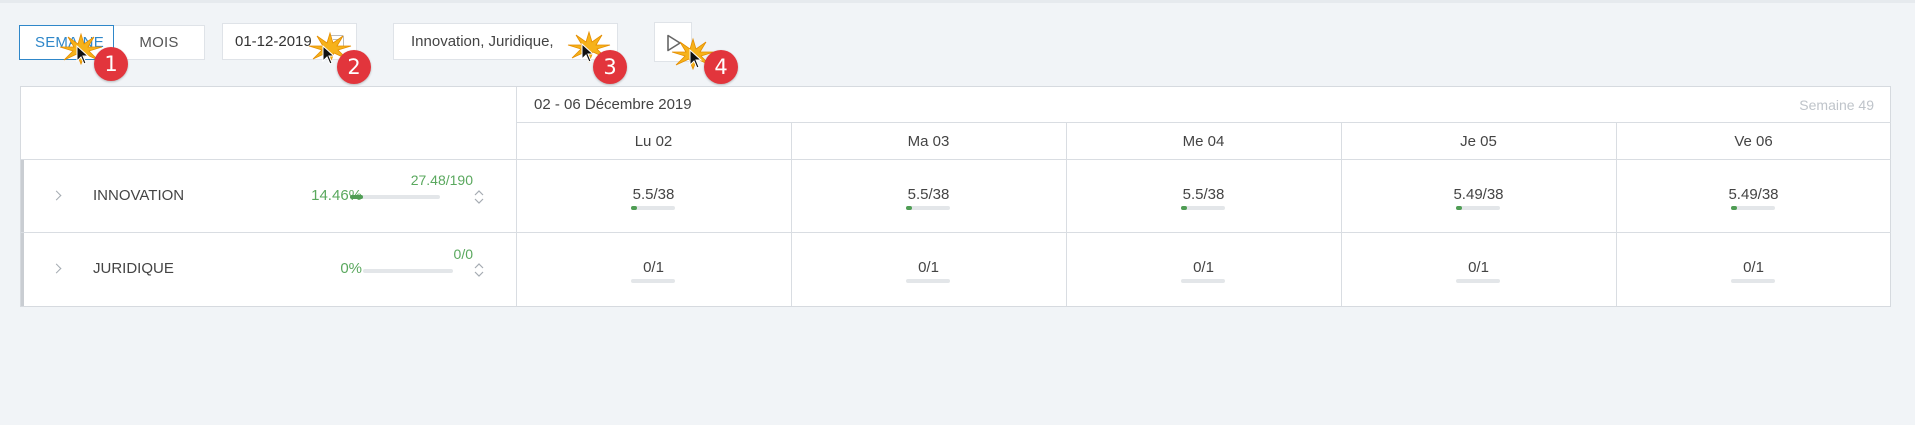 The image size is (1915, 425). What do you see at coordinates (159, 42) in the screenshot?
I see `month-view-button: MOIS` at bounding box center [159, 42].